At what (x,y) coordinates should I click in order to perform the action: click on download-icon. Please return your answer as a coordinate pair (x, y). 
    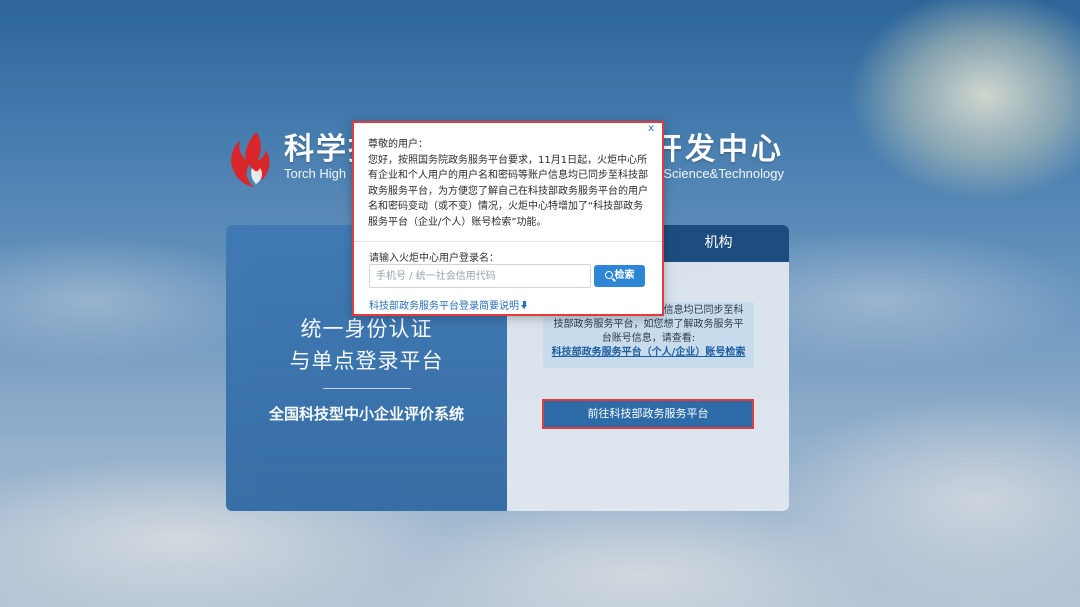
    Looking at the image, I should click on (524, 305).